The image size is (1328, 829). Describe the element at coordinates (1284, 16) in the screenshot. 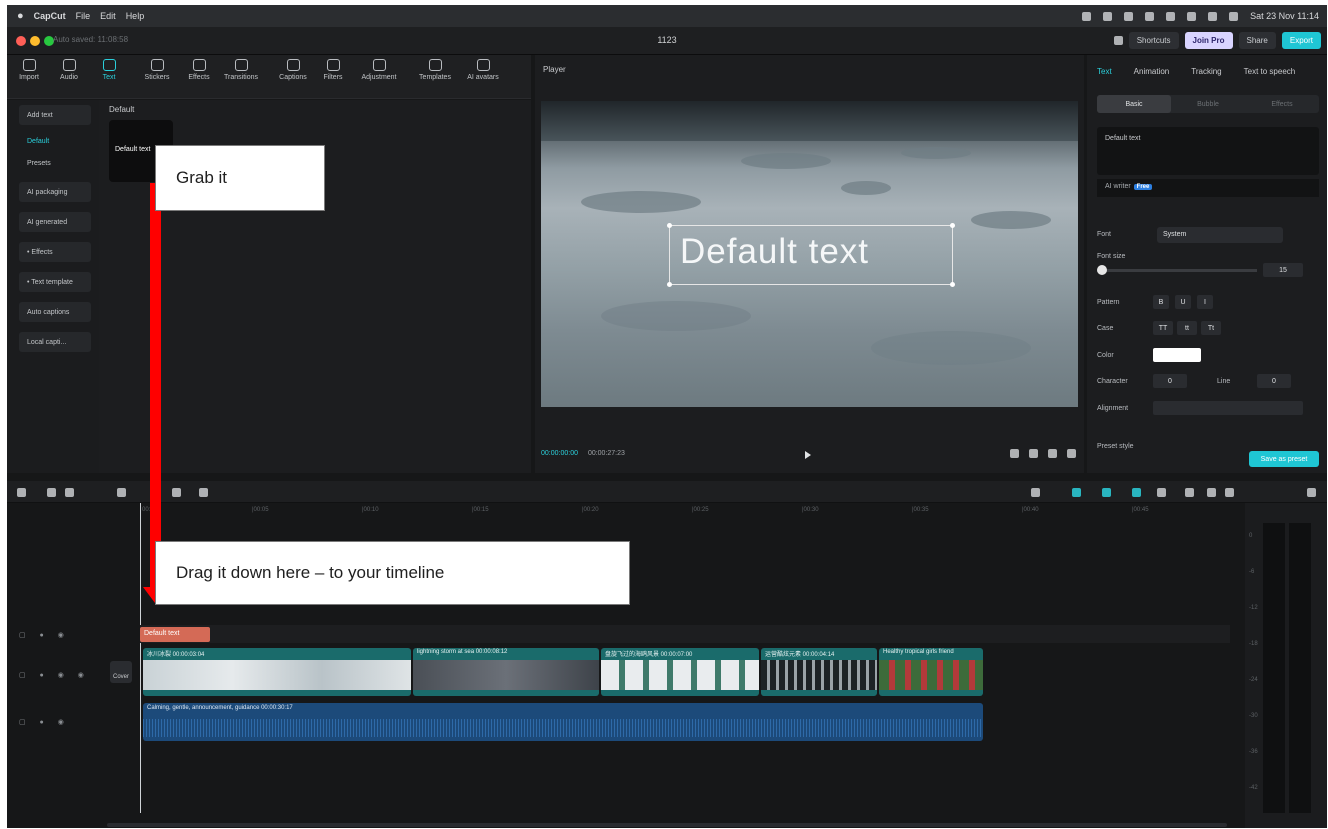

I see `menu-clock: Sat 23 Nov 11:14` at that location.